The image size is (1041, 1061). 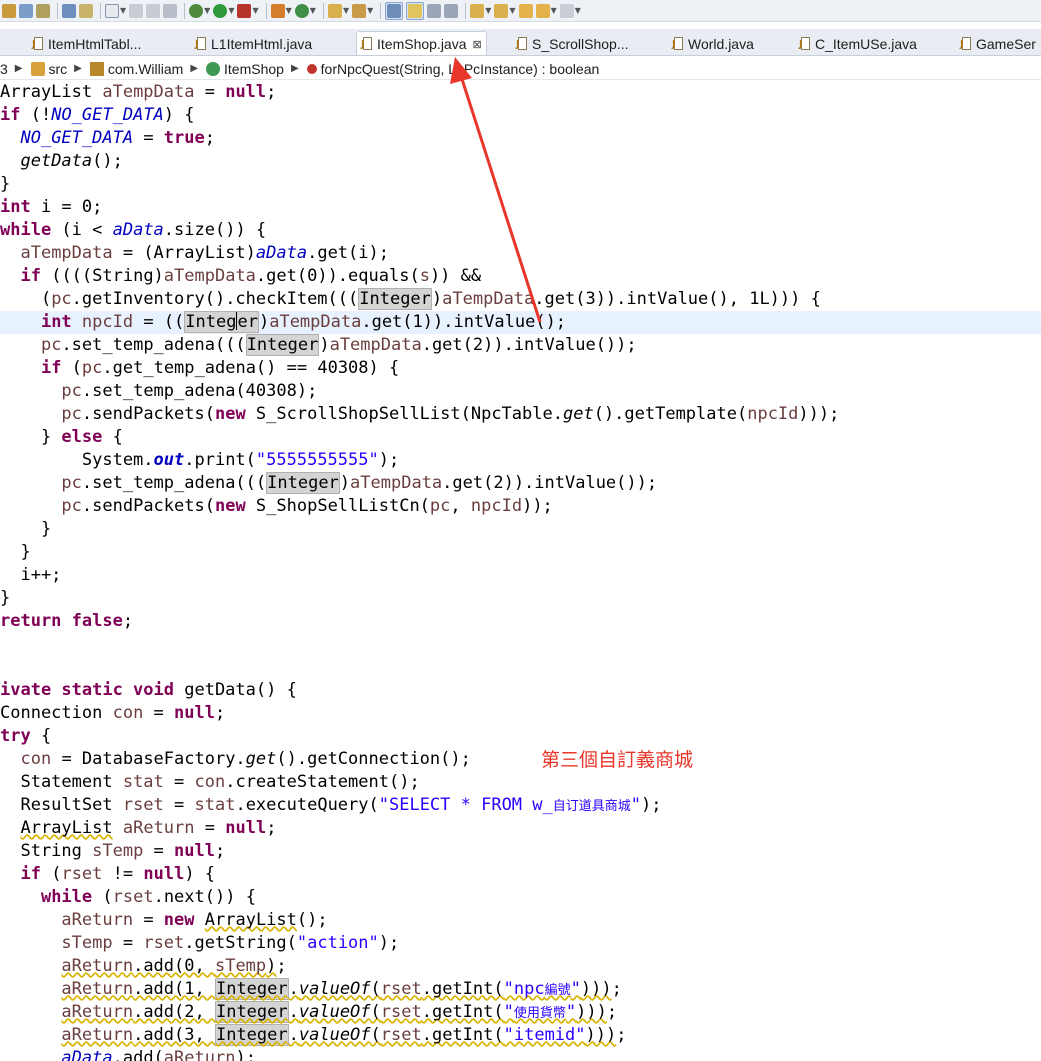 What do you see at coordinates (97, 621) in the screenshot?
I see `code-keyword: false` at bounding box center [97, 621].